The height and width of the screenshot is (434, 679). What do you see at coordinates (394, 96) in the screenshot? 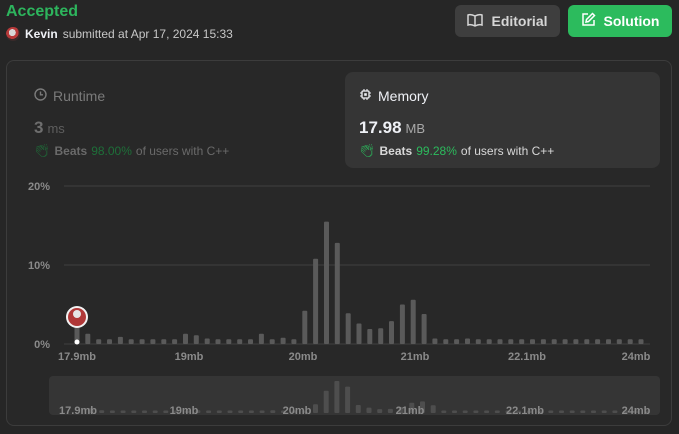
I see `memory-title: Memory` at bounding box center [394, 96].